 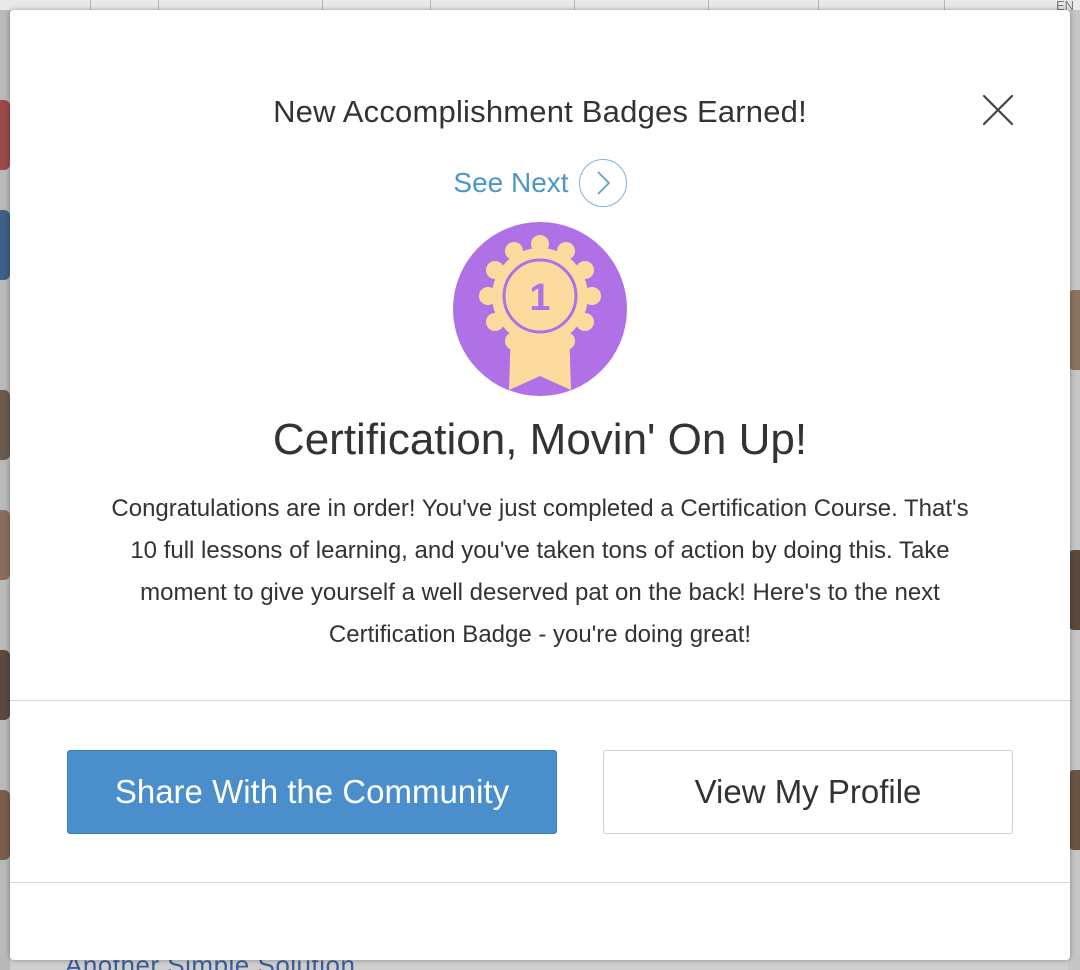 I want to click on badge-graphic: 1, so click(x=540, y=309).